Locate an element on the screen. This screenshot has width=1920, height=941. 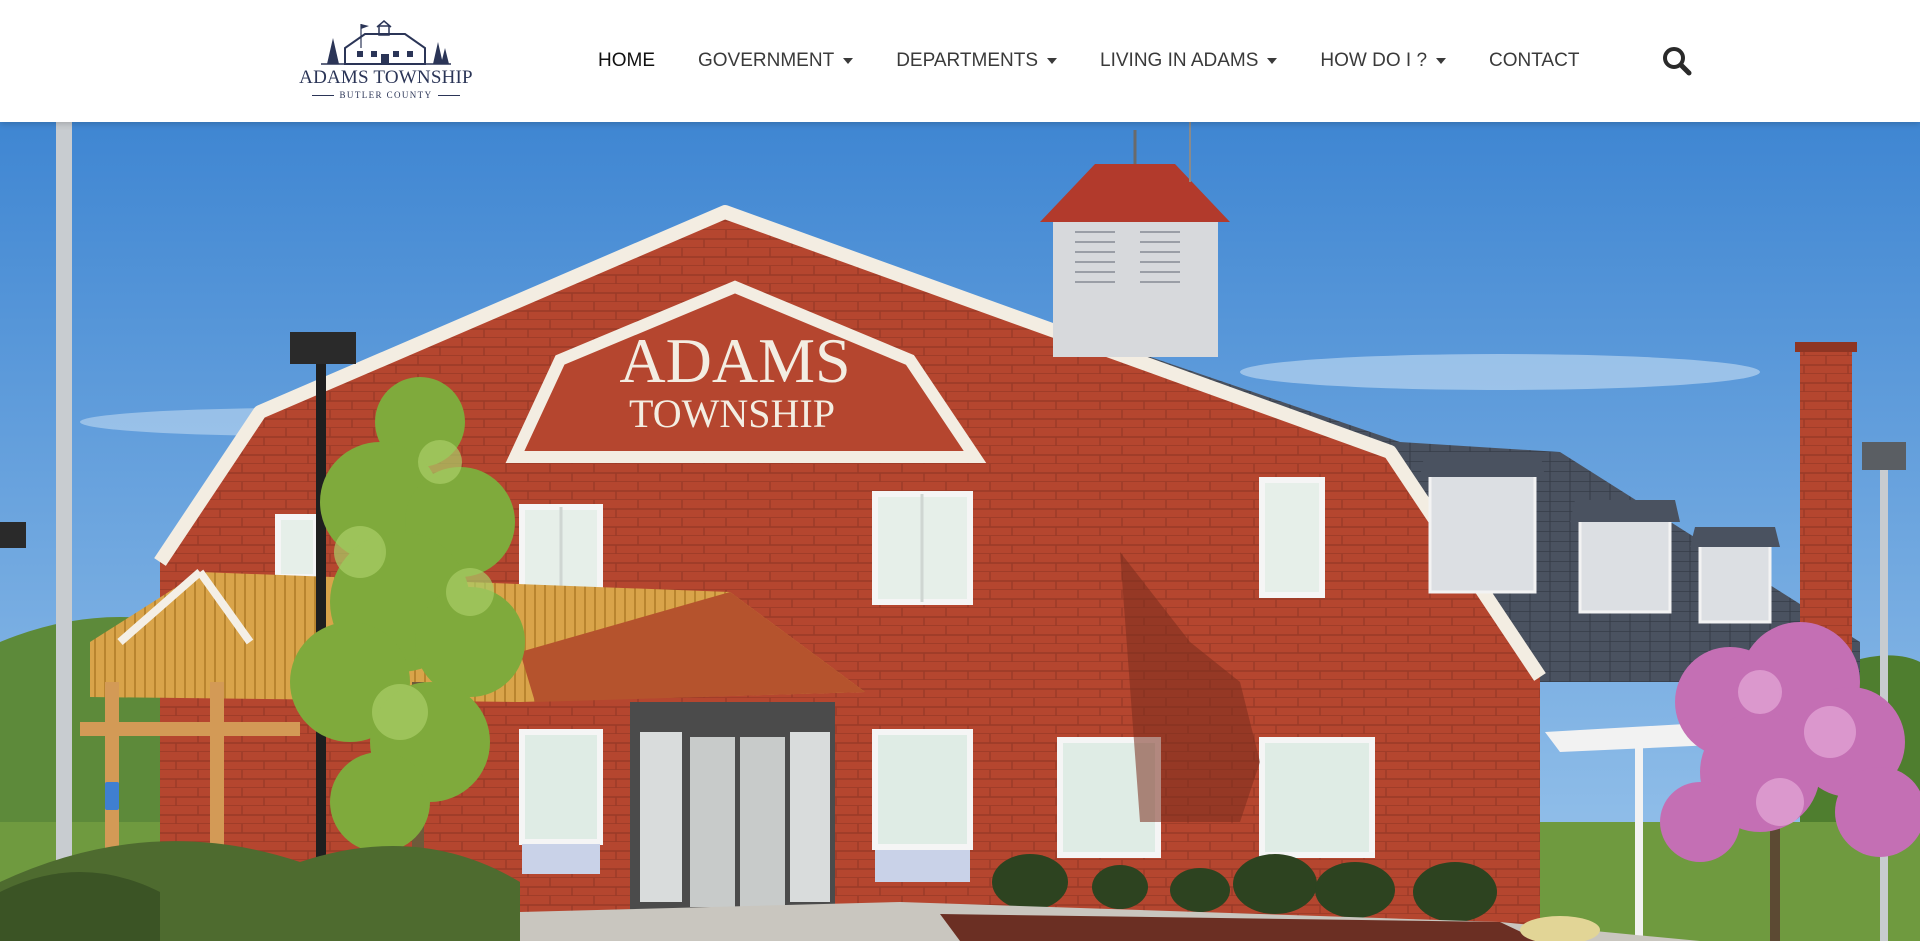
search-icon is located at coordinates (1677, 61).